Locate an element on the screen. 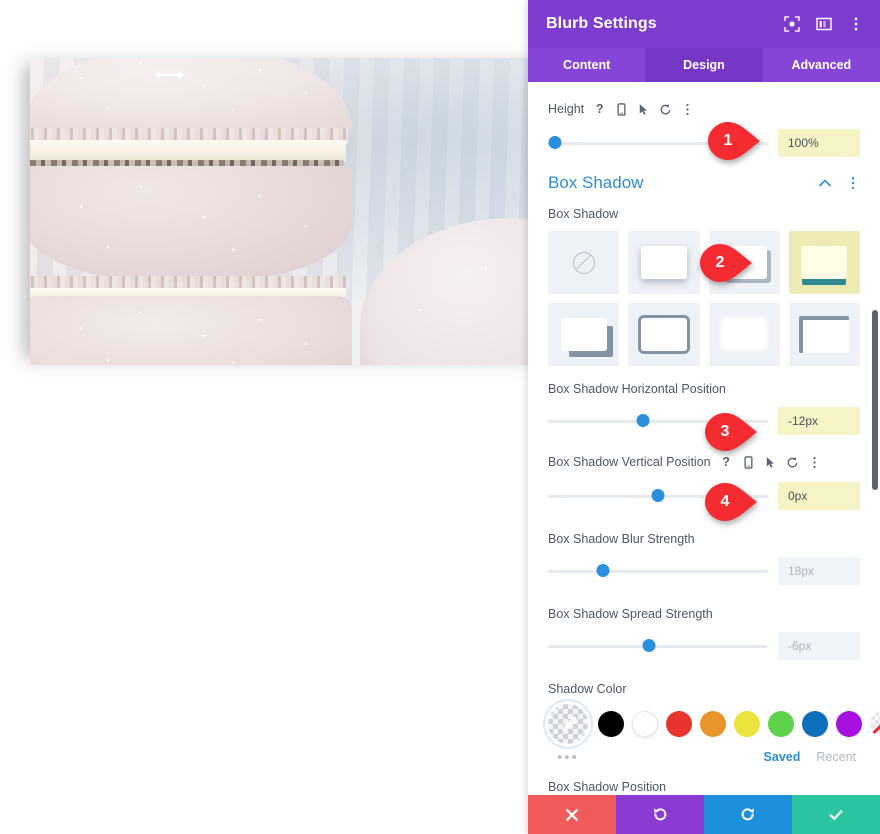  eyedropper-icon is located at coordinates (568, 723).